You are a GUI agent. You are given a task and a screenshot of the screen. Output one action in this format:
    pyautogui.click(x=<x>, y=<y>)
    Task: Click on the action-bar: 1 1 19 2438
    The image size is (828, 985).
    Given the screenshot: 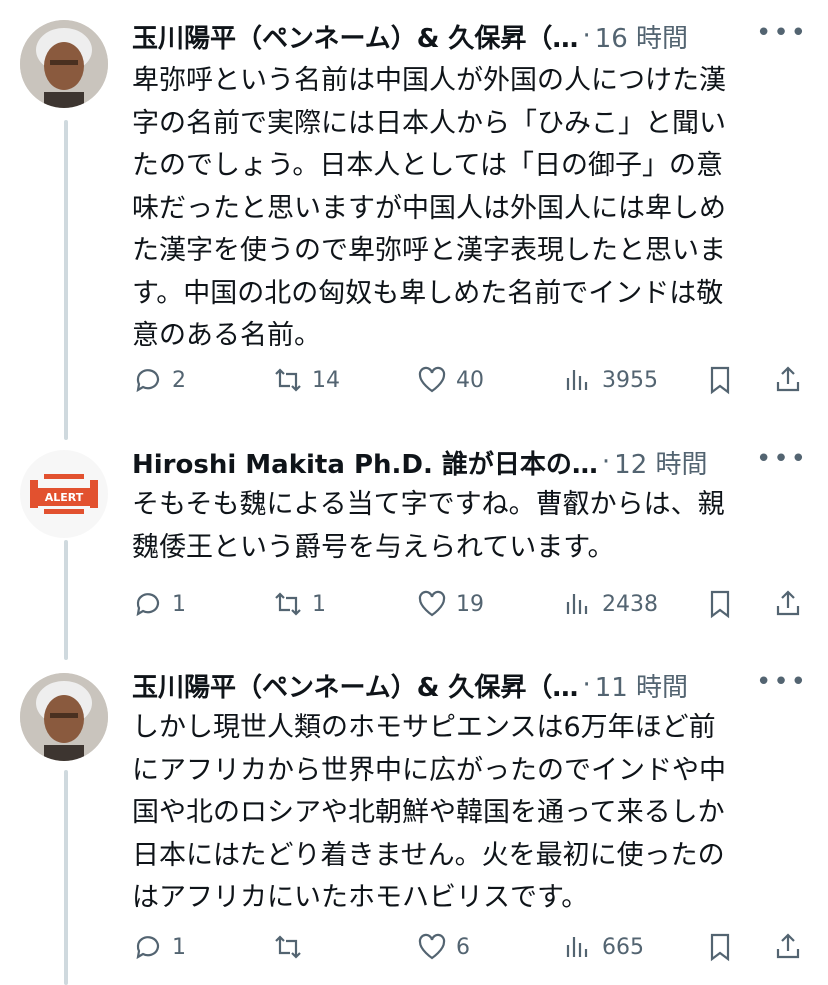 What is the action you would take?
    pyautogui.click(x=470, y=604)
    